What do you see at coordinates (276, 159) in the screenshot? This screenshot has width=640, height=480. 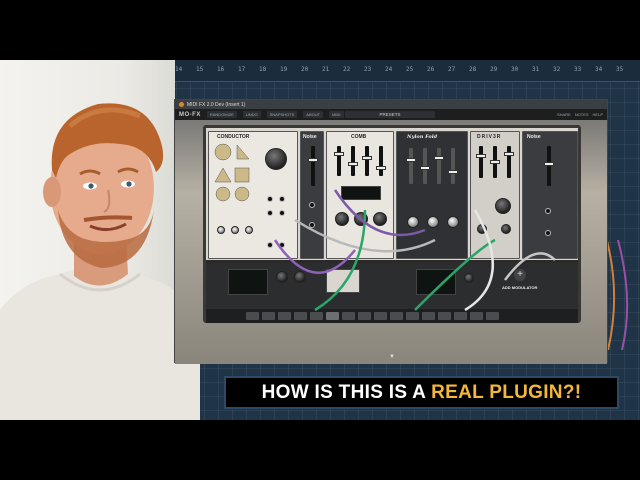 I see `conductor-main-knob` at bounding box center [276, 159].